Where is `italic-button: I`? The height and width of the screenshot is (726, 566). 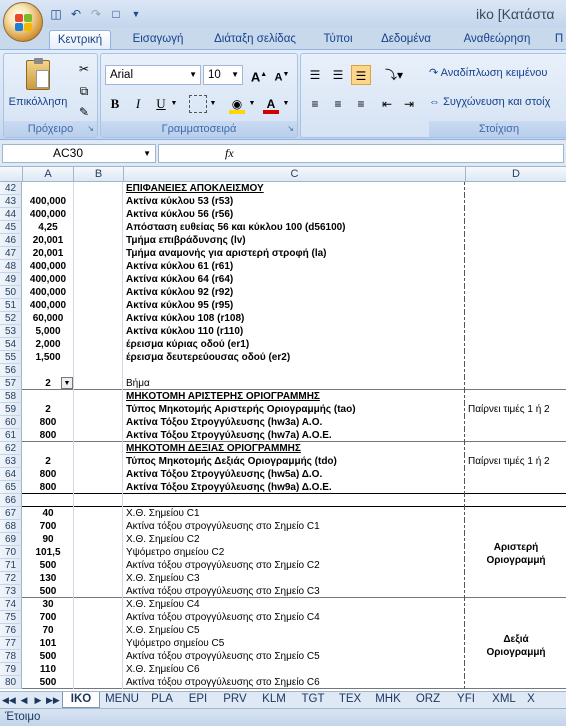 italic-button: I is located at coordinates (138, 104).